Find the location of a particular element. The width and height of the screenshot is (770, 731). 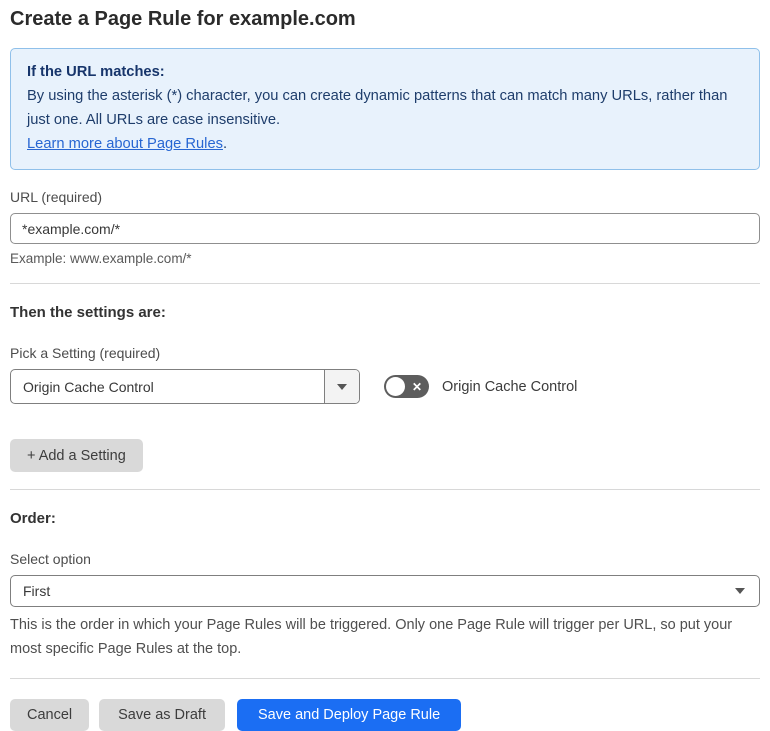

setting-dropdown-arrow-cell is located at coordinates (341, 386).